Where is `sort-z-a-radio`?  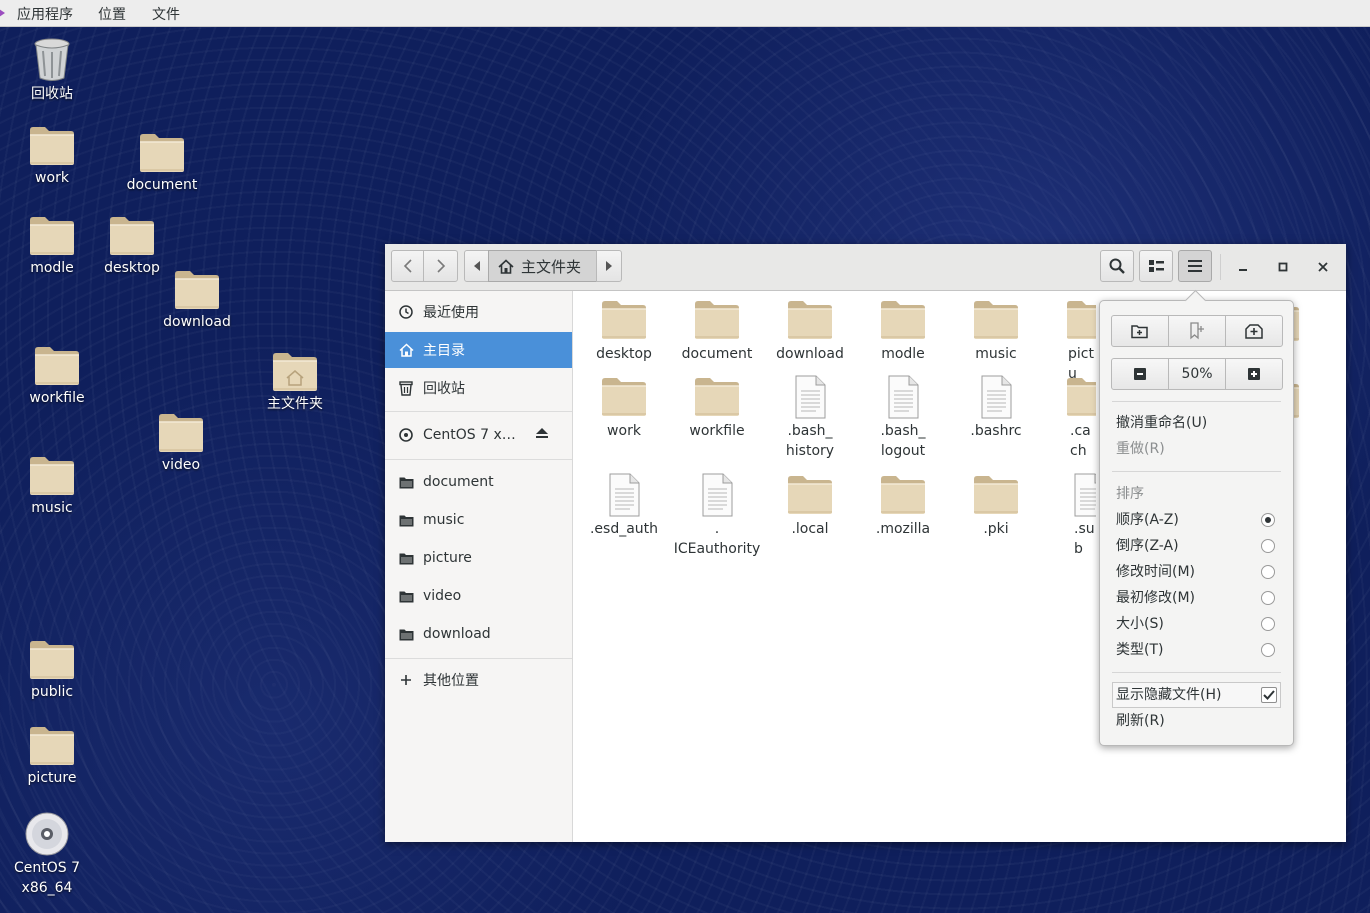
sort-z-a-radio is located at coordinates (1268, 546).